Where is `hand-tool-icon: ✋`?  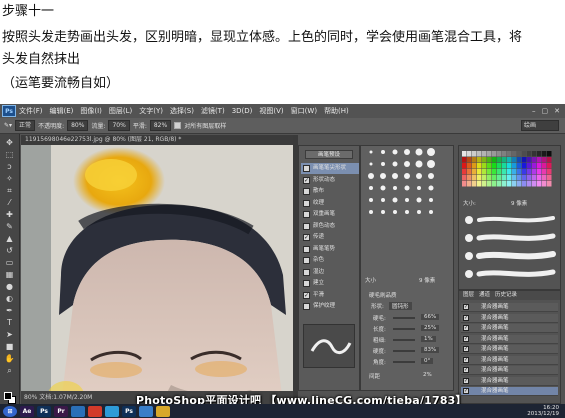
hand-tool-icon: ✋ is located at coordinates (9, 359).